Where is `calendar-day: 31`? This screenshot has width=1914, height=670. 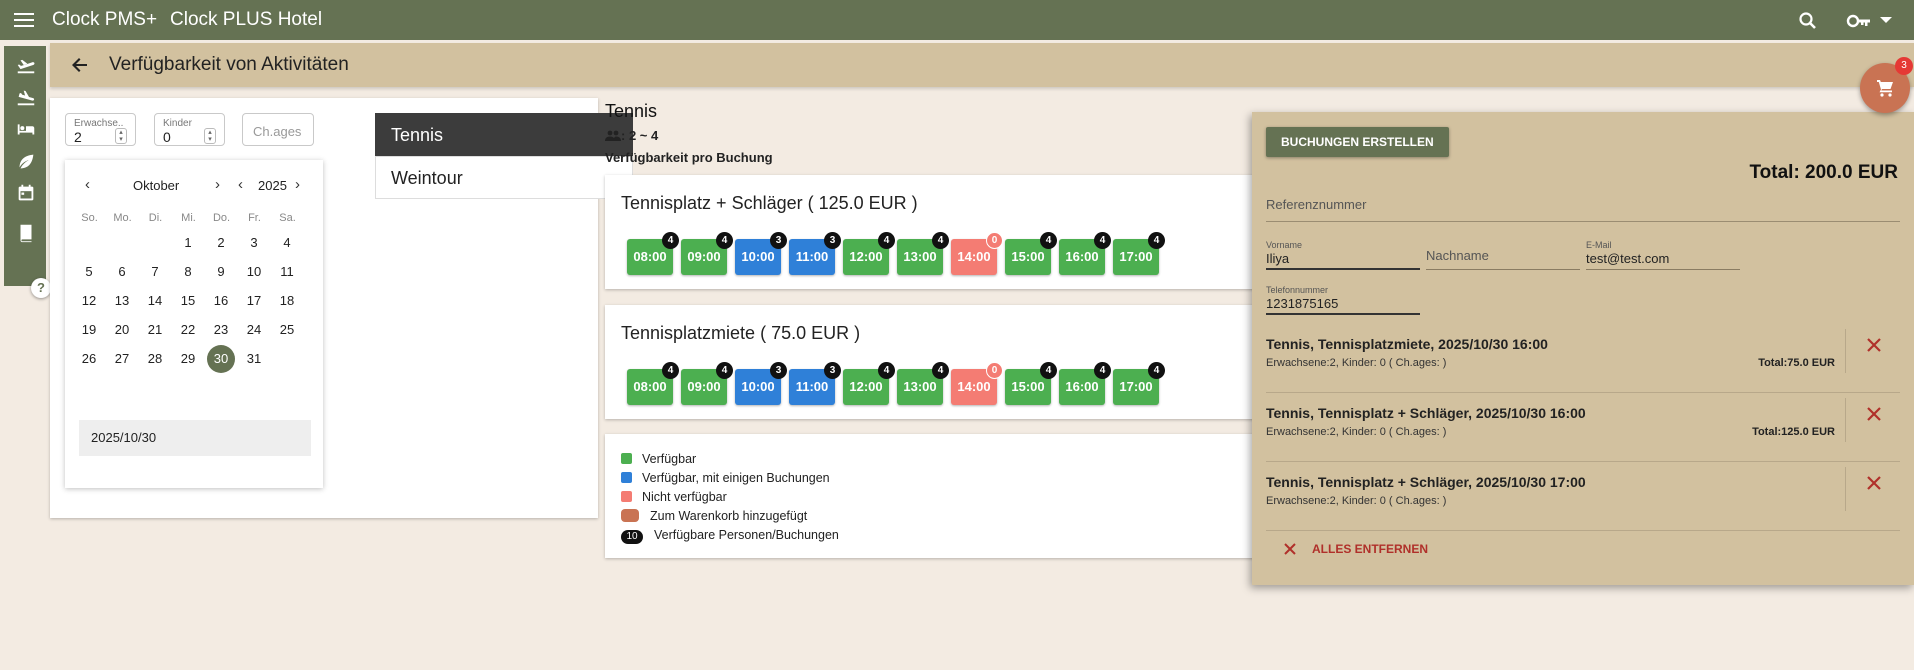
calendar-day: 31 is located at coordinates (254, 359).